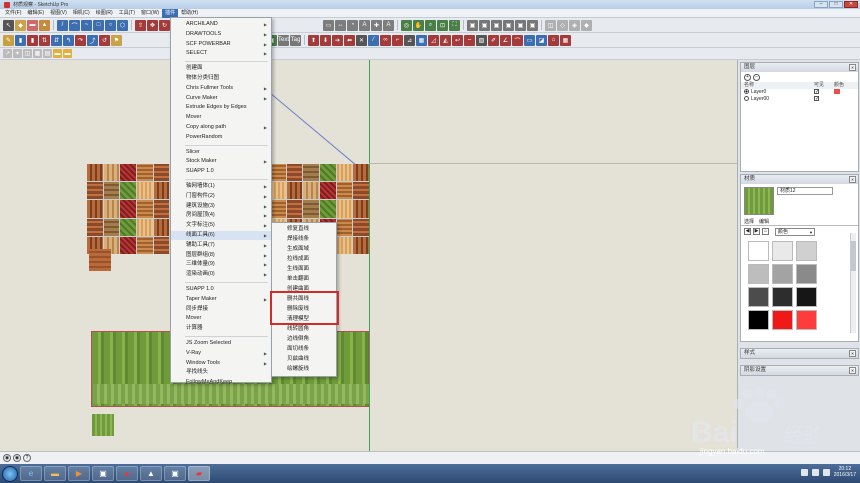  I want to click on push-pull-icon: ⇧, so click(140, 25).